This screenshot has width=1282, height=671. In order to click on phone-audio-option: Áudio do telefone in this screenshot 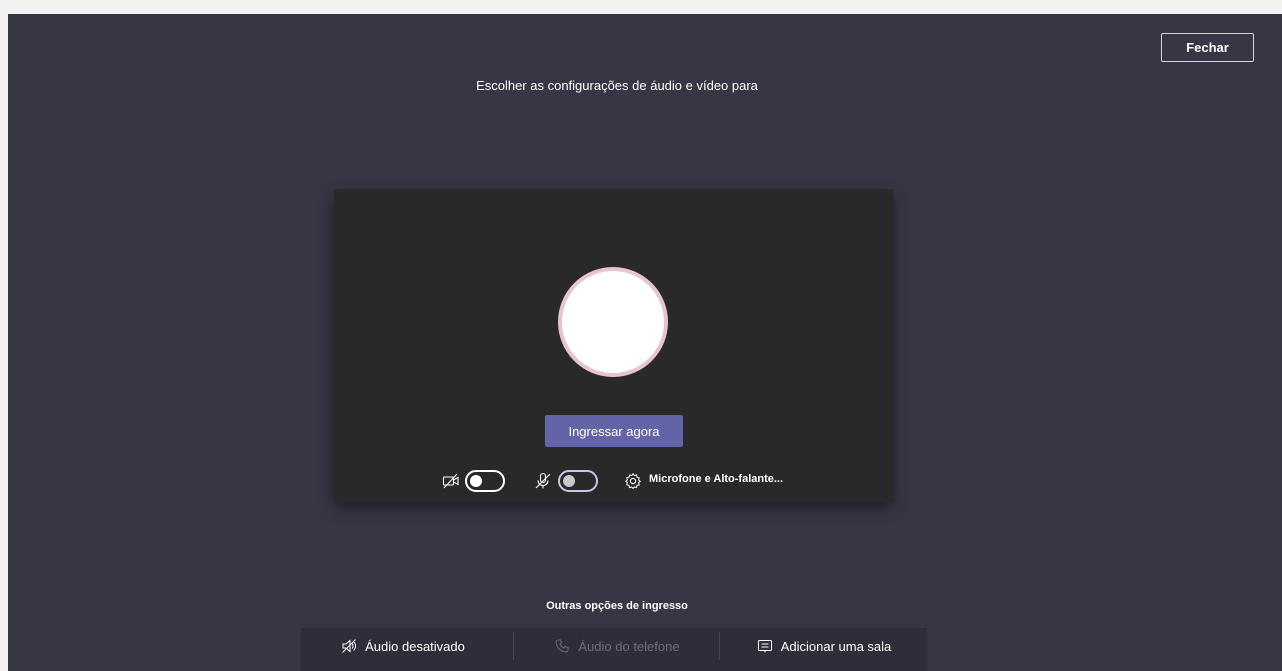, I will do `click(617, 646)`.